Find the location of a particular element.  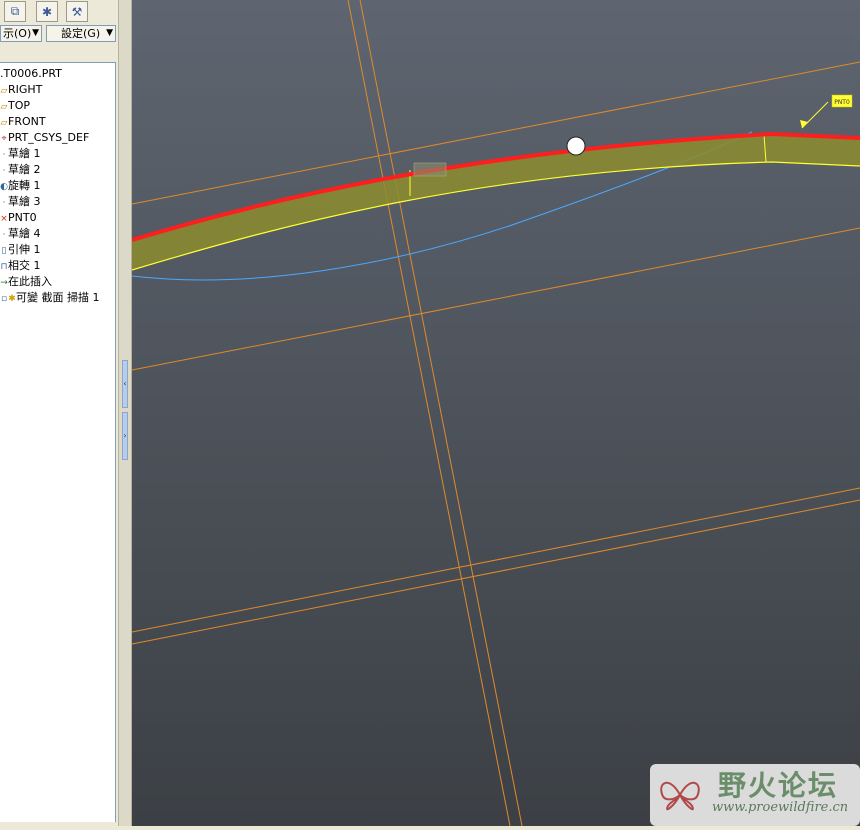

settings-tool-icon: ⚒ is located at coordinates (77, 11).